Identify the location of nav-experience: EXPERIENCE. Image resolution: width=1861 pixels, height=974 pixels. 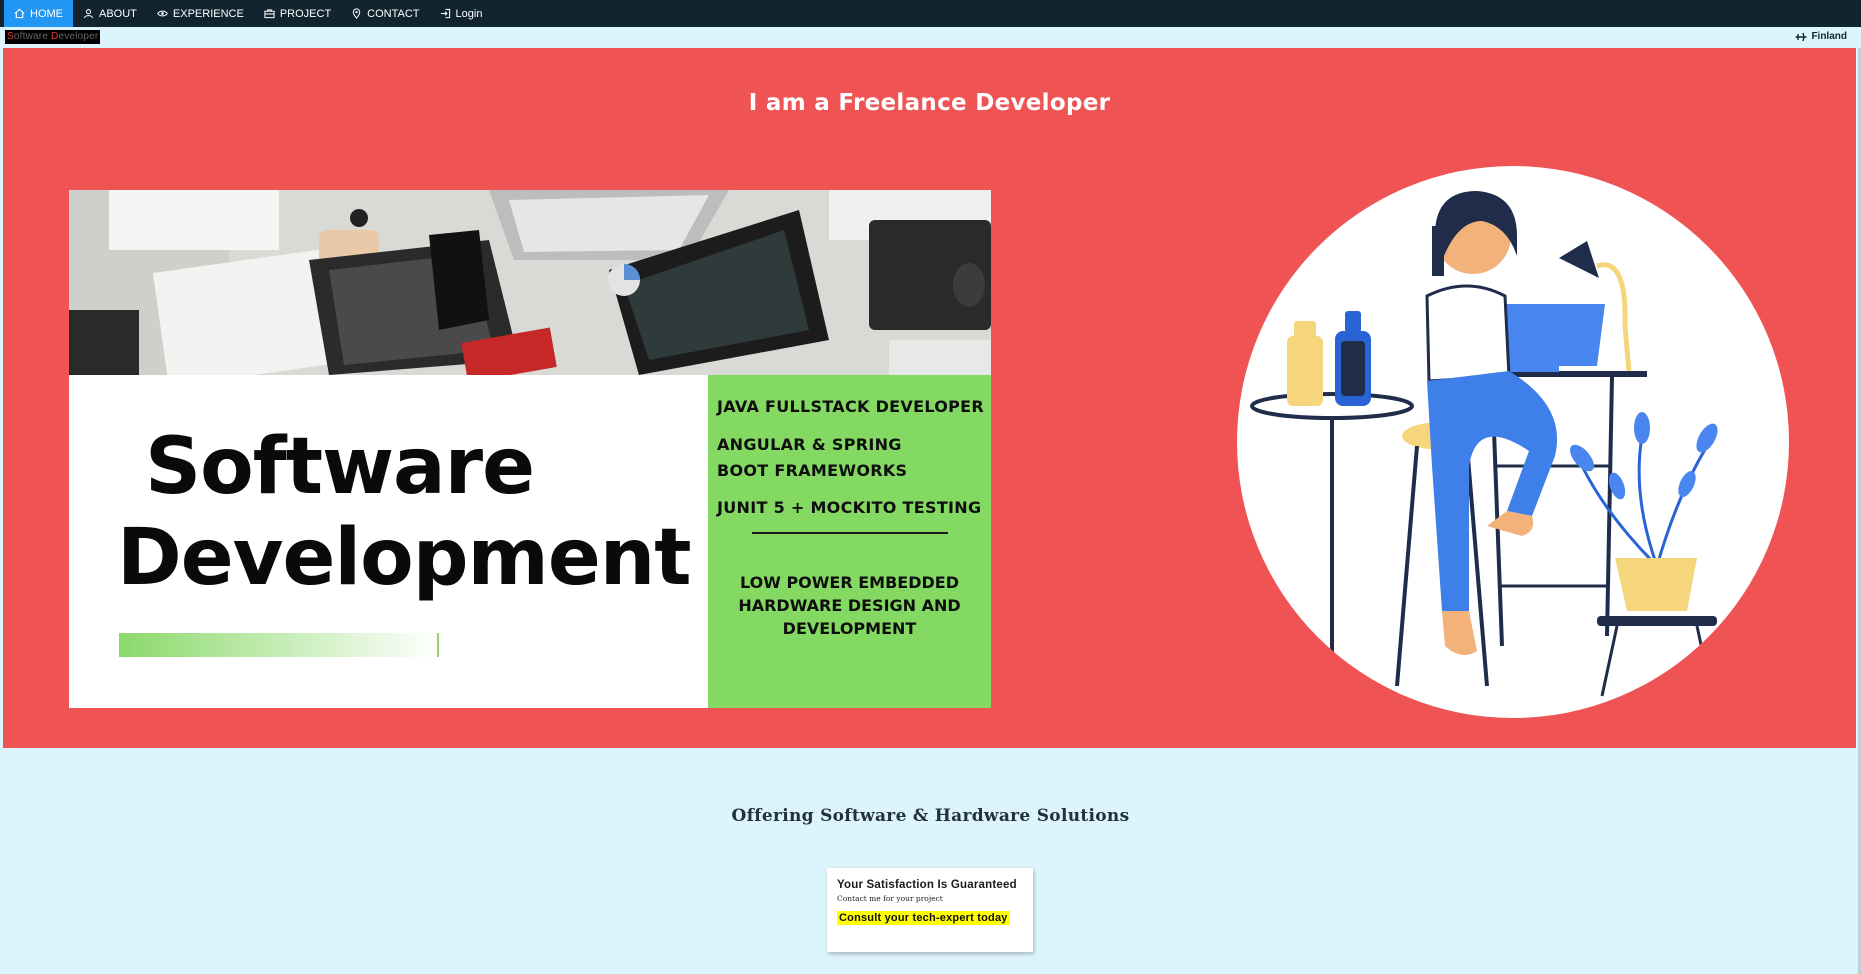
(200, 13).